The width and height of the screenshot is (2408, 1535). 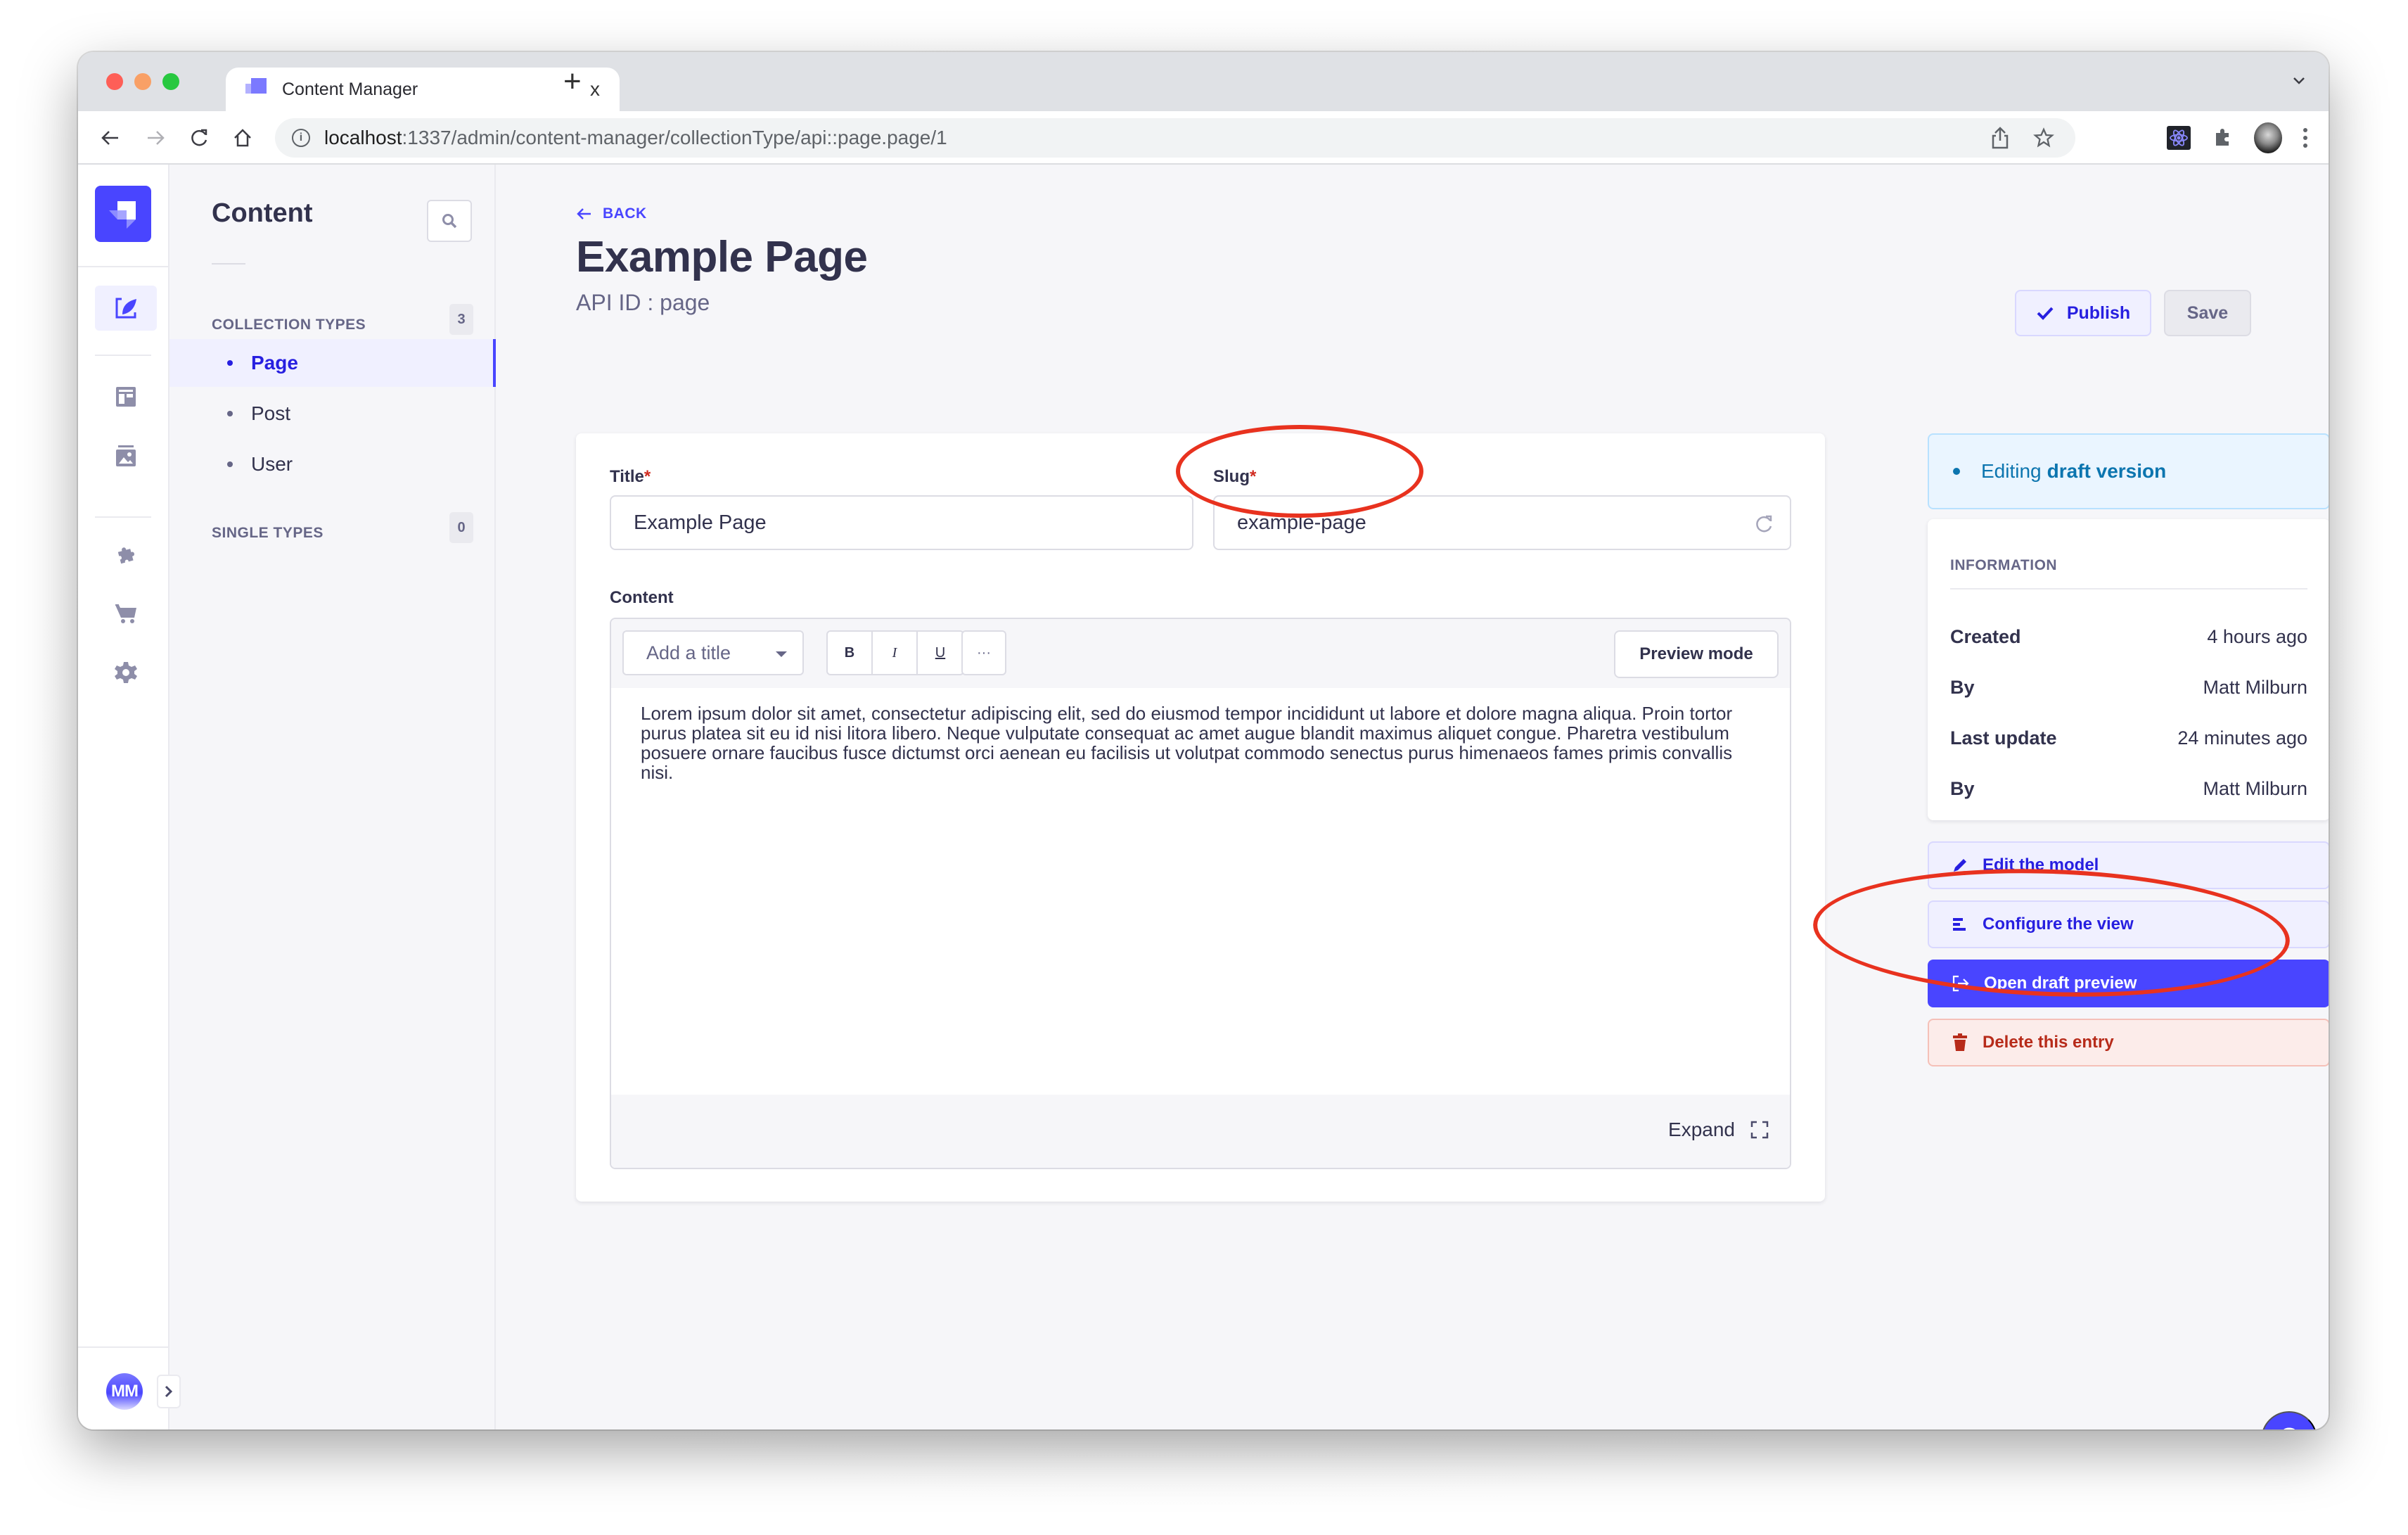 I want to click on subnav-search-button, so click(x=449, y=221).